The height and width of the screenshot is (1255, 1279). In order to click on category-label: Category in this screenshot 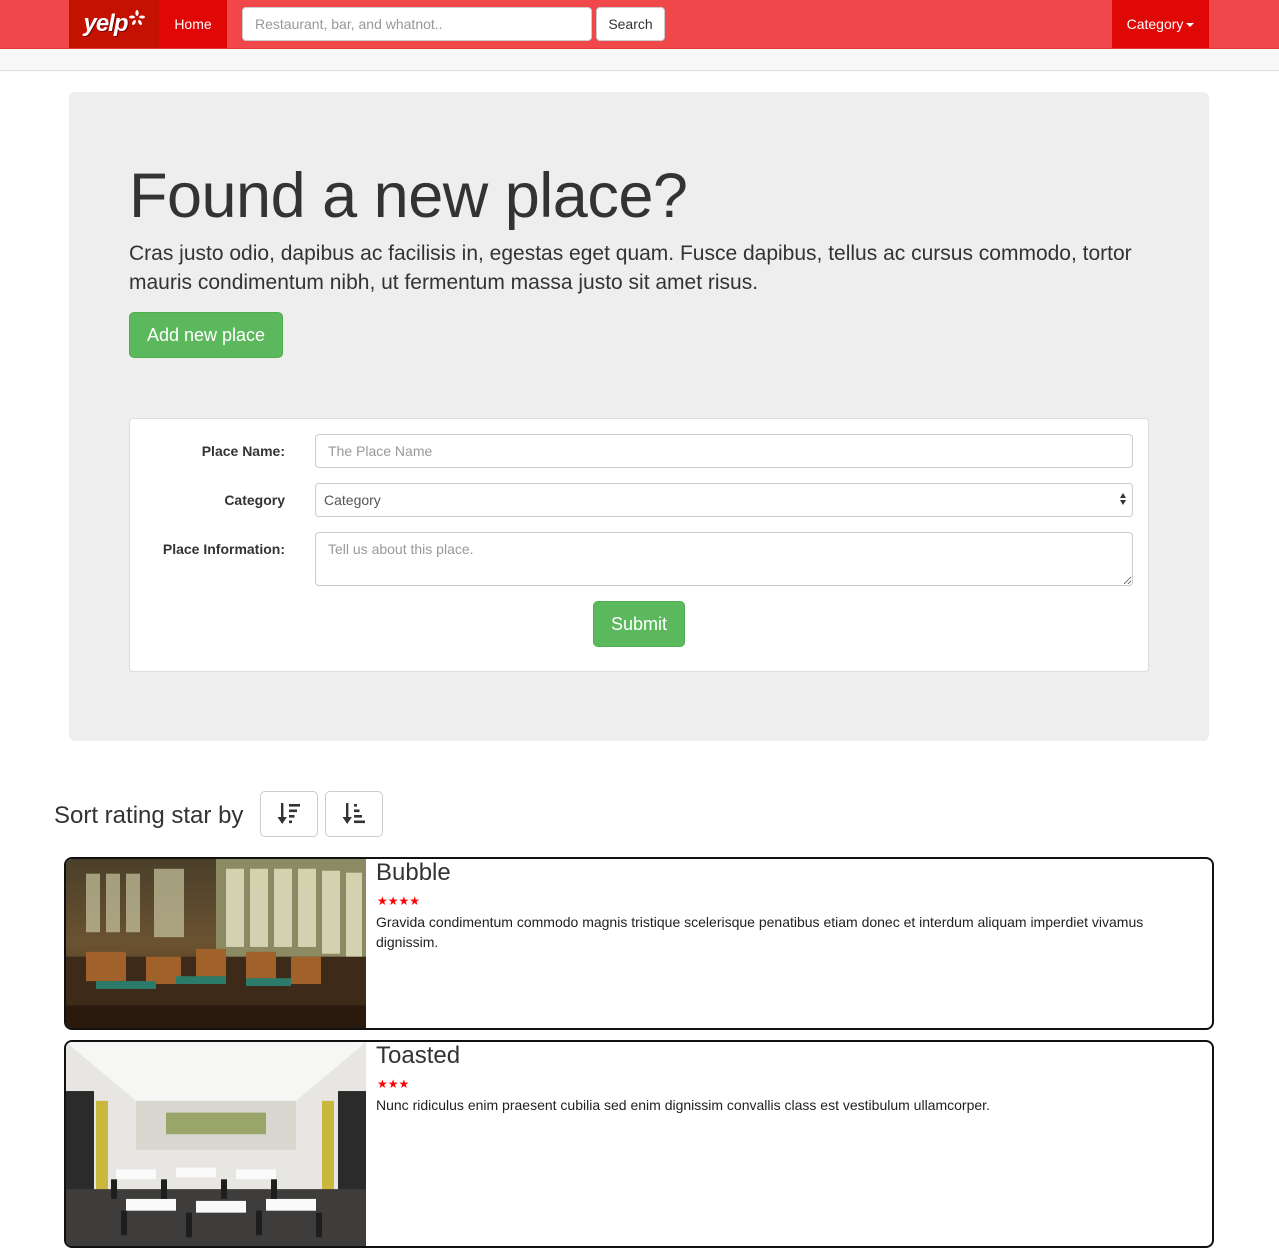, I will do `click(254, 500)`.